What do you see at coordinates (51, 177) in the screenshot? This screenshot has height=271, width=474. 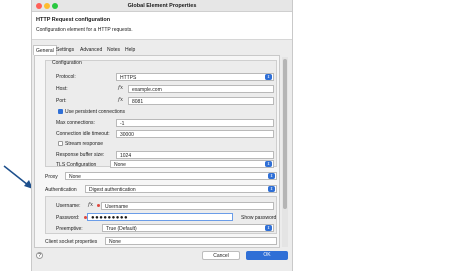 I see `proxy-label: Proxy` at bounding box center [51, 177].